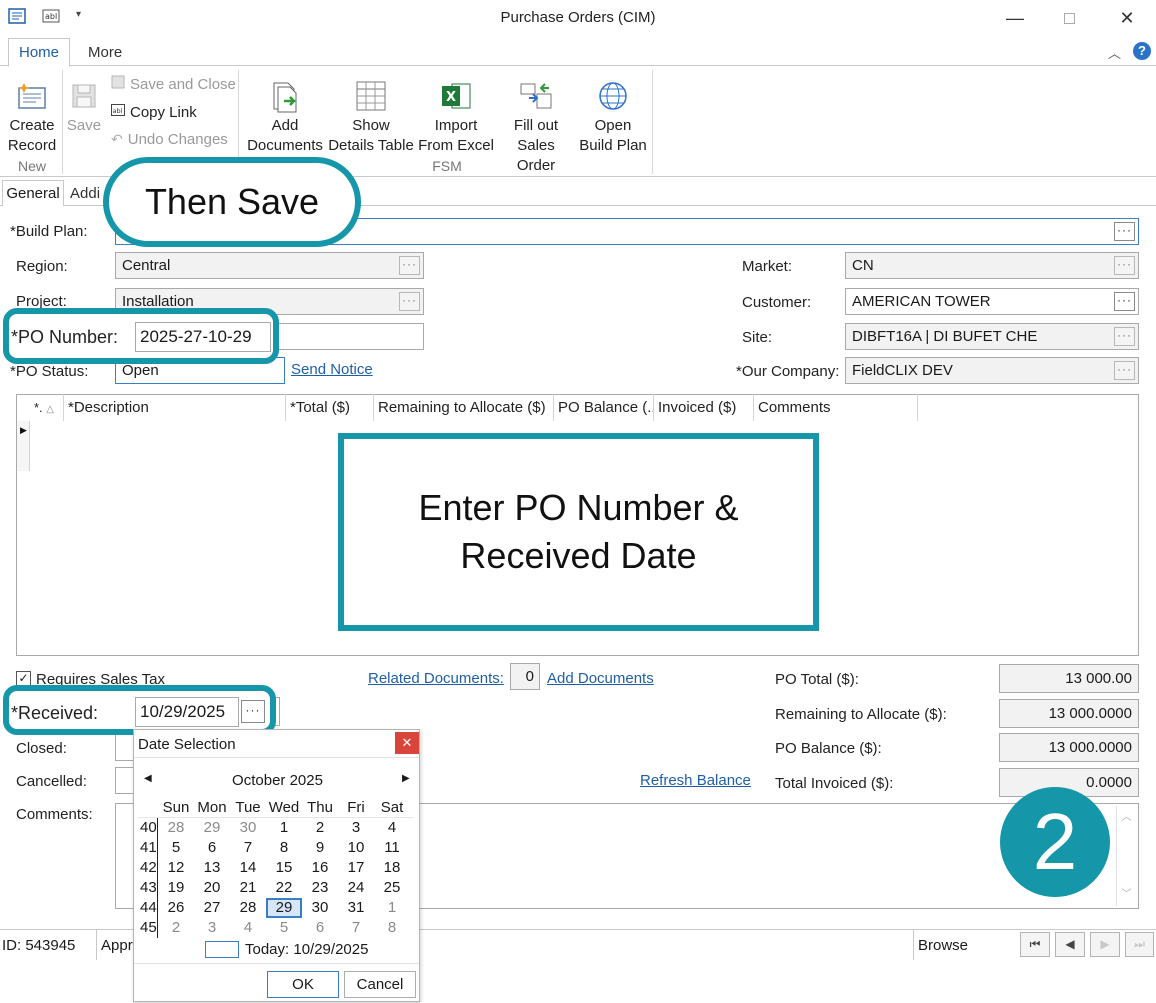 This screenshot has width=1156, height=1003. What do you see at coordinates (212, 888) in the screenshot?
I see `calendar-day: 20` at bounding box center [212, 888].